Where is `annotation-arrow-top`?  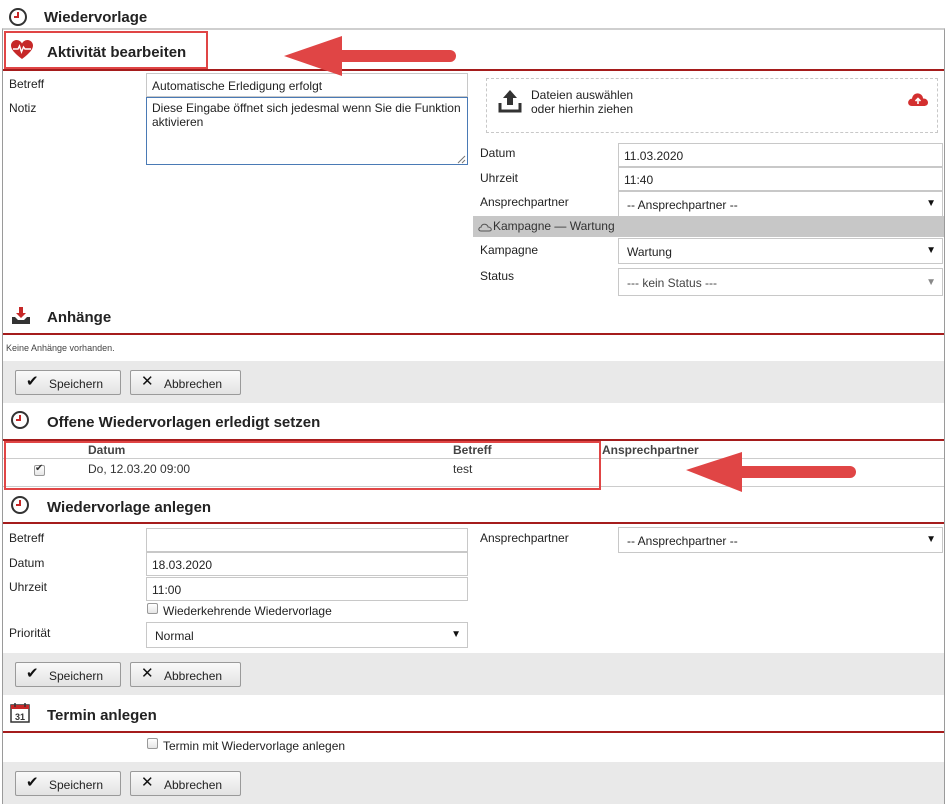
annotation-arrow-top is located at coordinates (370, 56).